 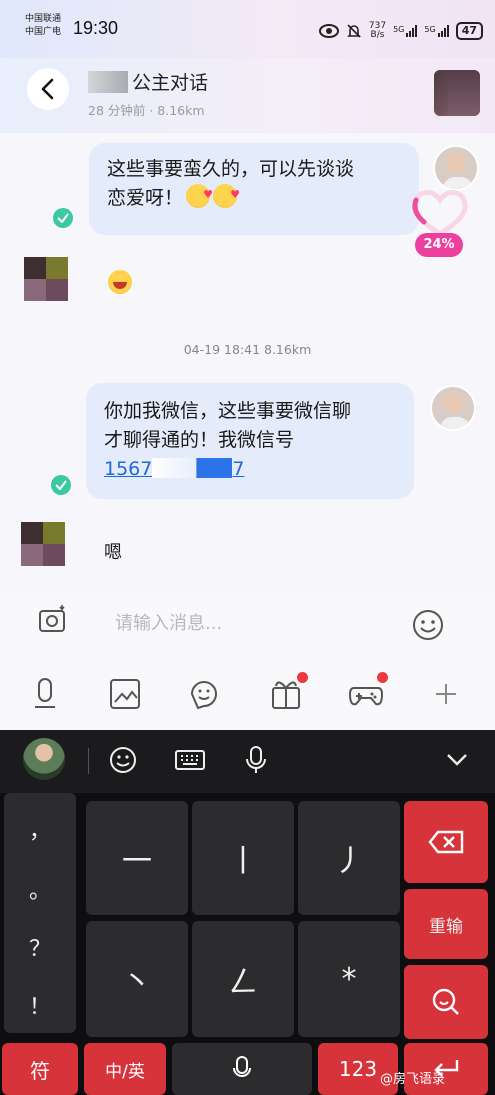 What do you see at coordinates (125, 1069) in the screenshot?
I see `lang-switch-key: 中/英` at bounding box center [125, 1069].